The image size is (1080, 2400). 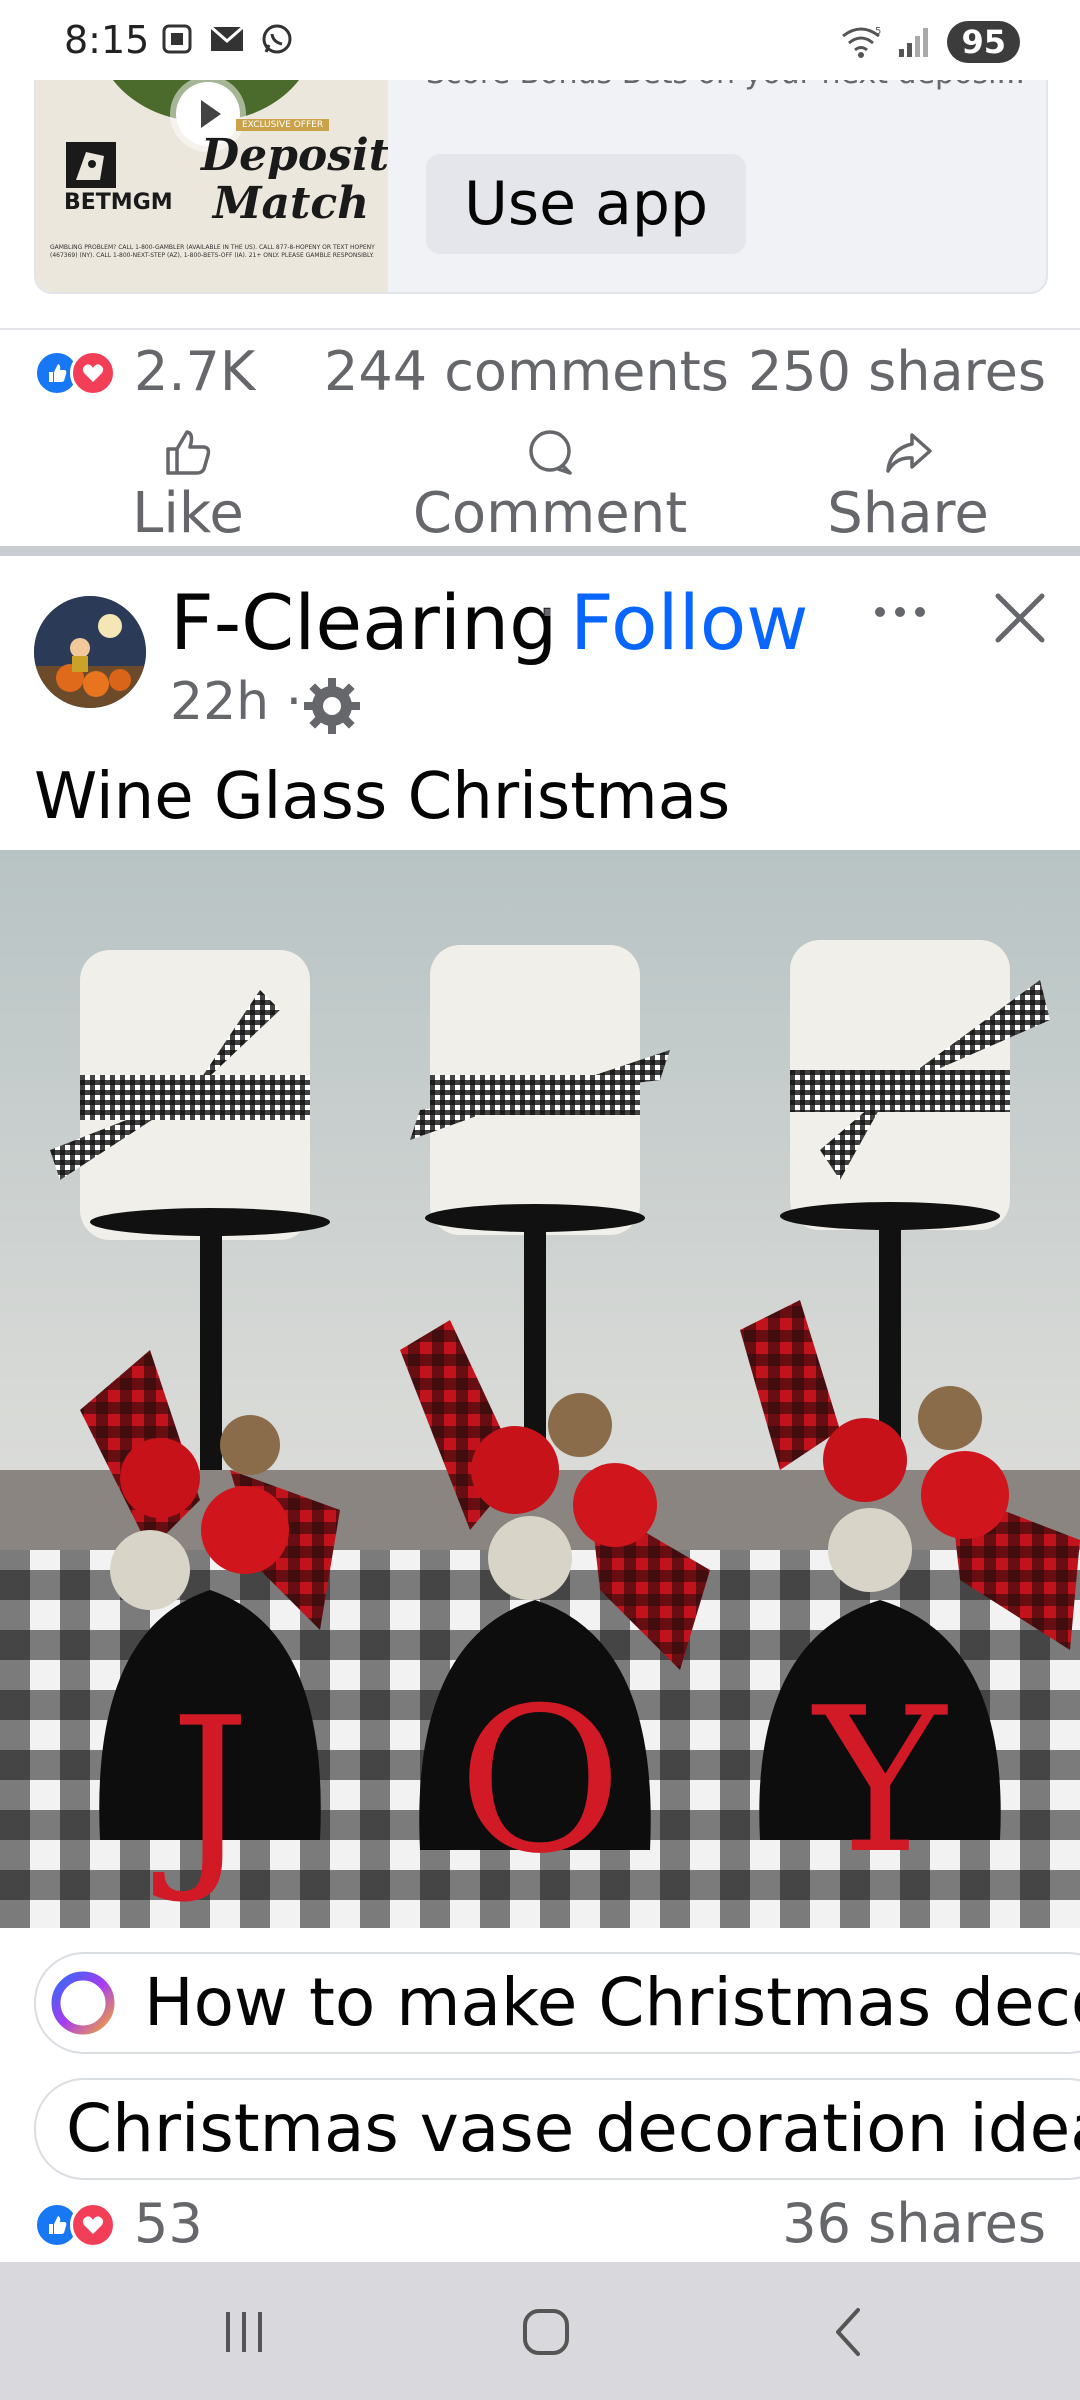 I want to click on network-type: 5, so click(x=878, y=31).